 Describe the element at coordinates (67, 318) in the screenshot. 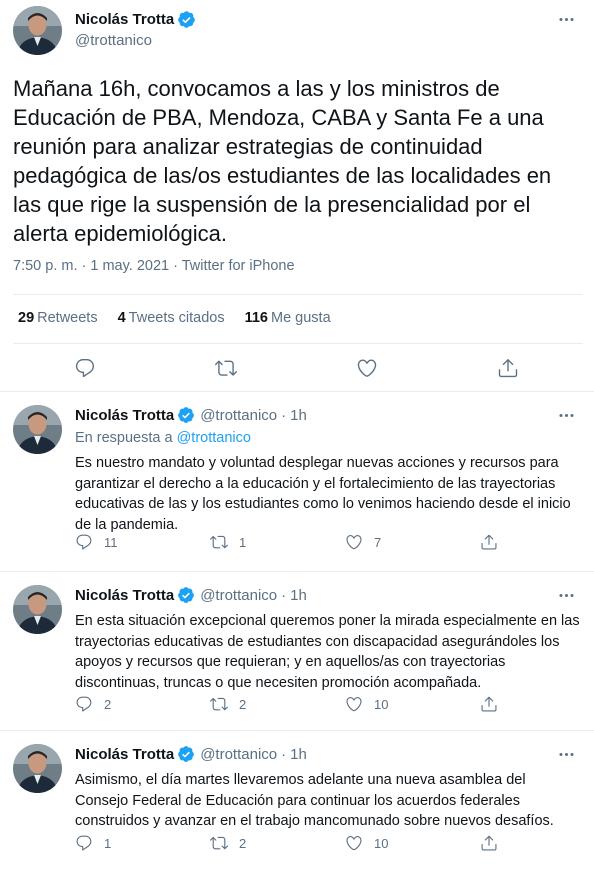

I see `retweets-label: Retweets` at that location.